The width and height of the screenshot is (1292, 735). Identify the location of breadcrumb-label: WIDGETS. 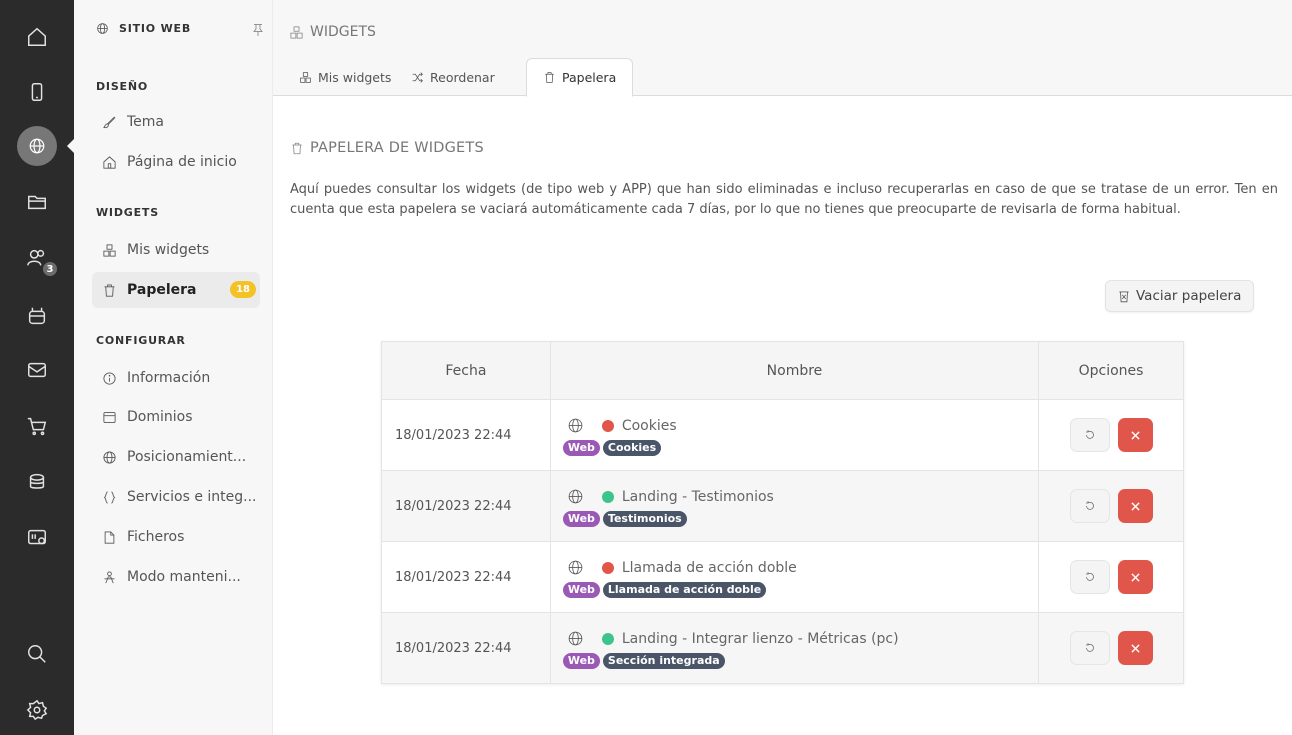
(343, 32).